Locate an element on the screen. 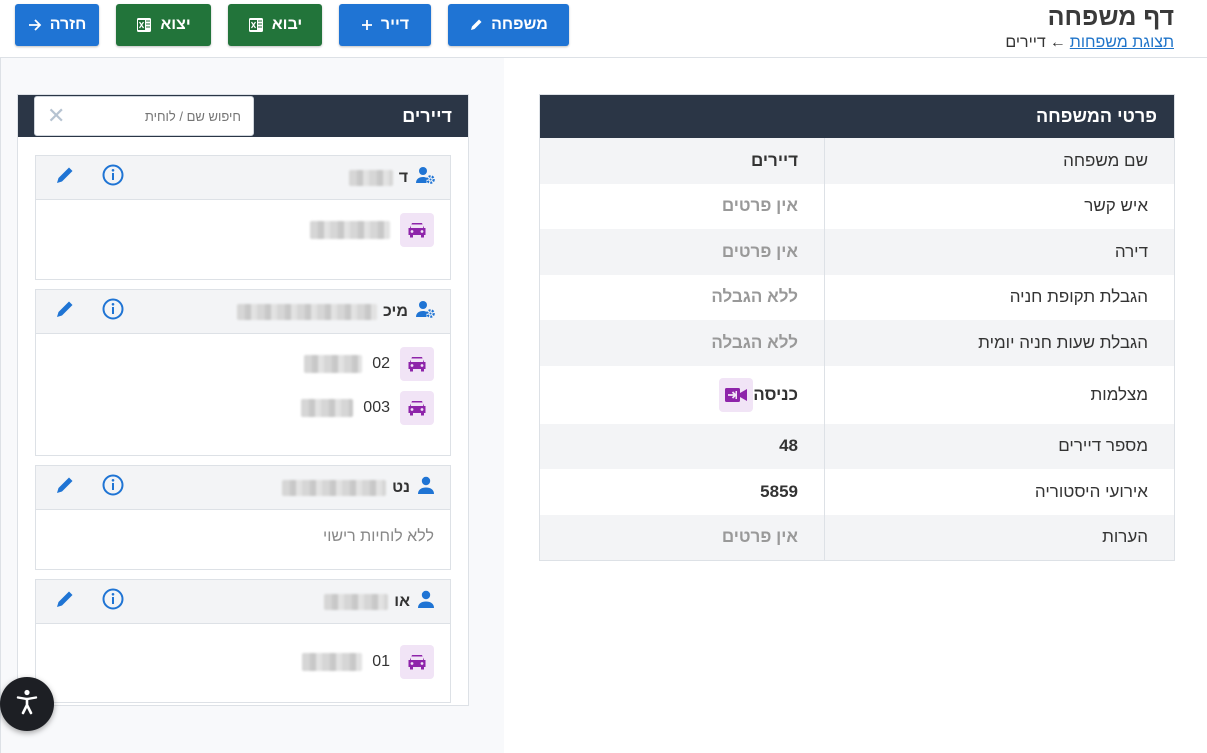 The image size is (1207, 753). resident-card-body: 02 003 is located at coordinates (243, 387).